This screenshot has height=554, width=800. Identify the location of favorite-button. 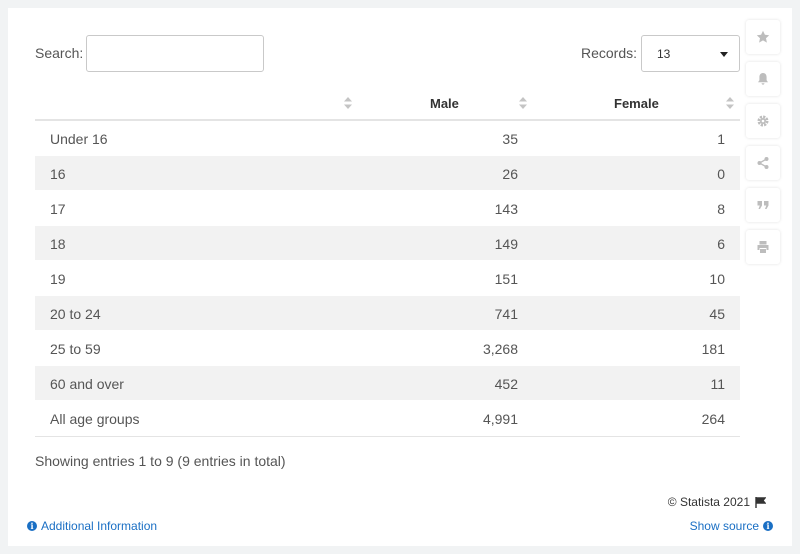
(763, 37).